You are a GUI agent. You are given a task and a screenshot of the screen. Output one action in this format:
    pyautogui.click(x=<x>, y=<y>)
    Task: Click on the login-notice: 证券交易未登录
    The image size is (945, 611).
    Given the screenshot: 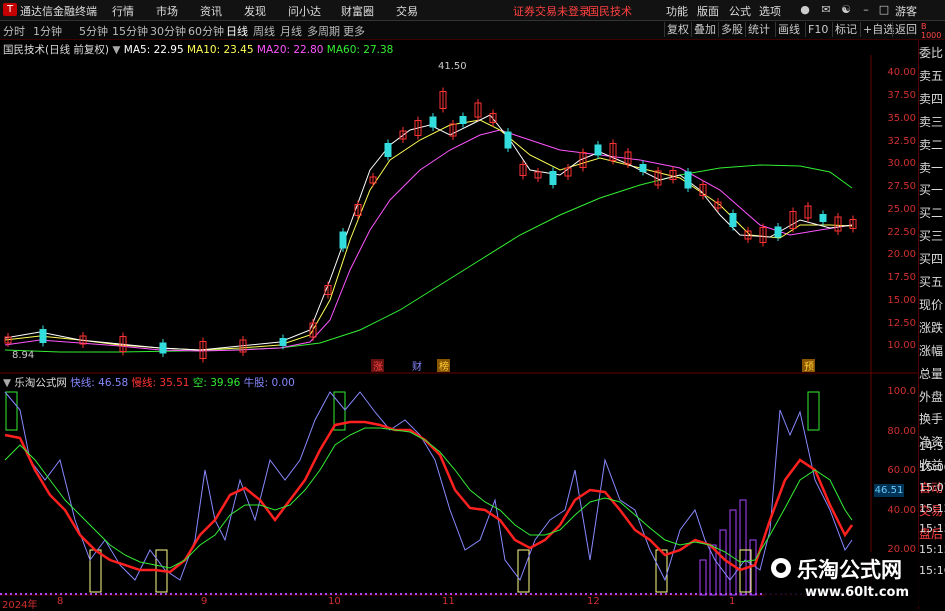 What is the action you would take?
    pyautogui.click(x=551, y=11)
    